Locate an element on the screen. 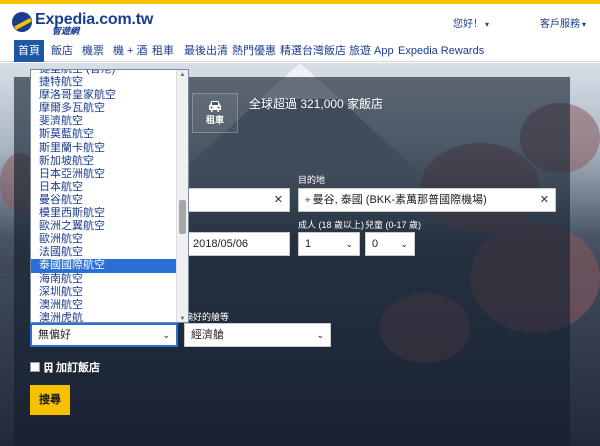  tab-cars-label: 租車 is located at coordinates (214, 120).